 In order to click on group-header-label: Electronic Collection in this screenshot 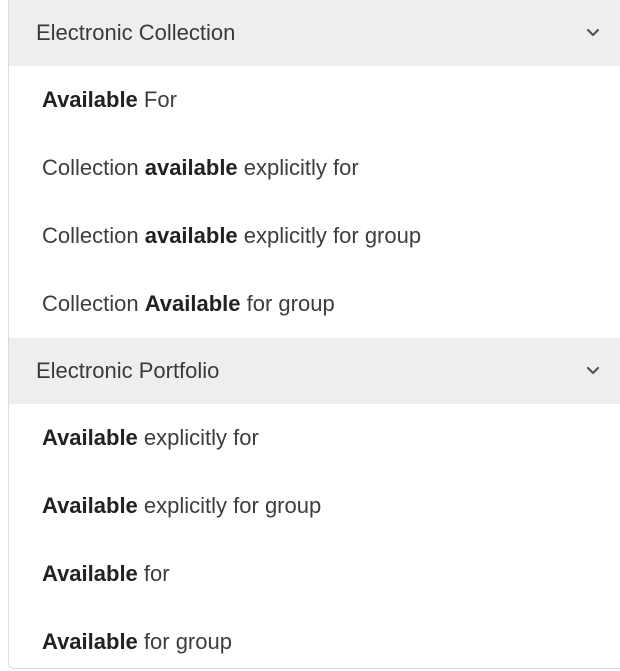, I will do `click(136, 32)`.